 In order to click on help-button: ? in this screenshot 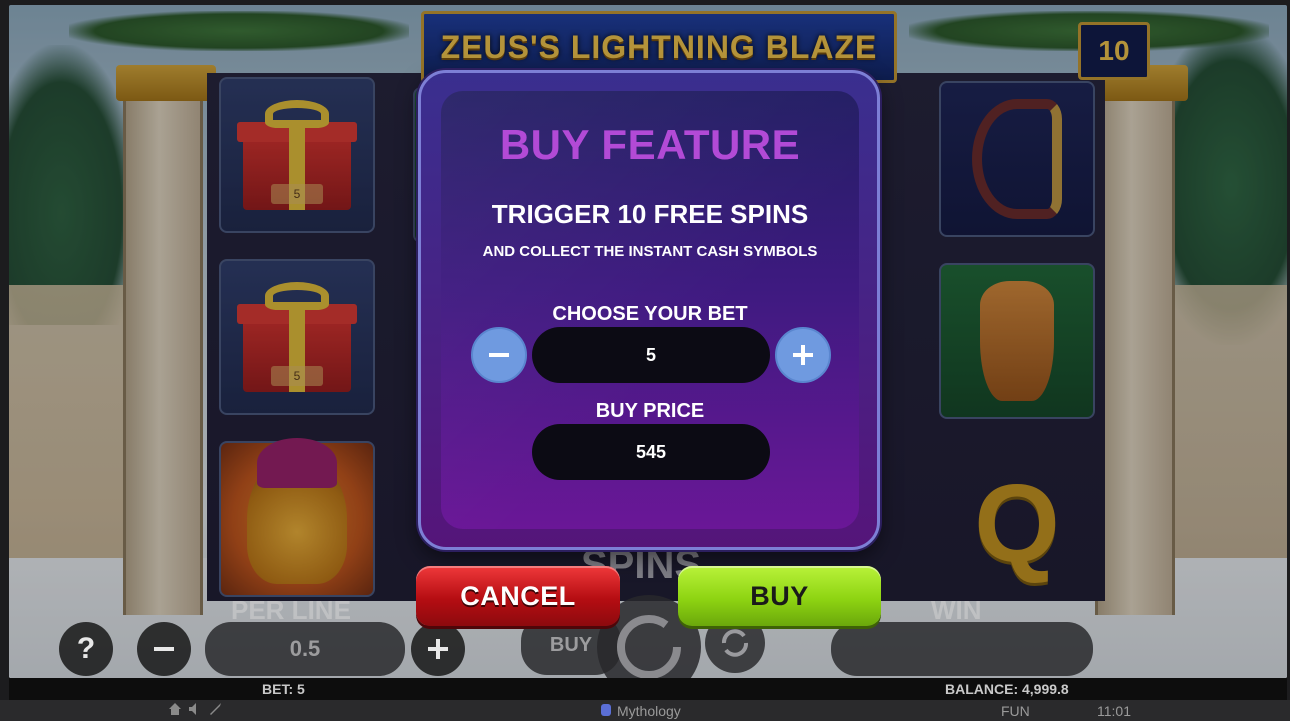, I will do `click(86, 649)`.